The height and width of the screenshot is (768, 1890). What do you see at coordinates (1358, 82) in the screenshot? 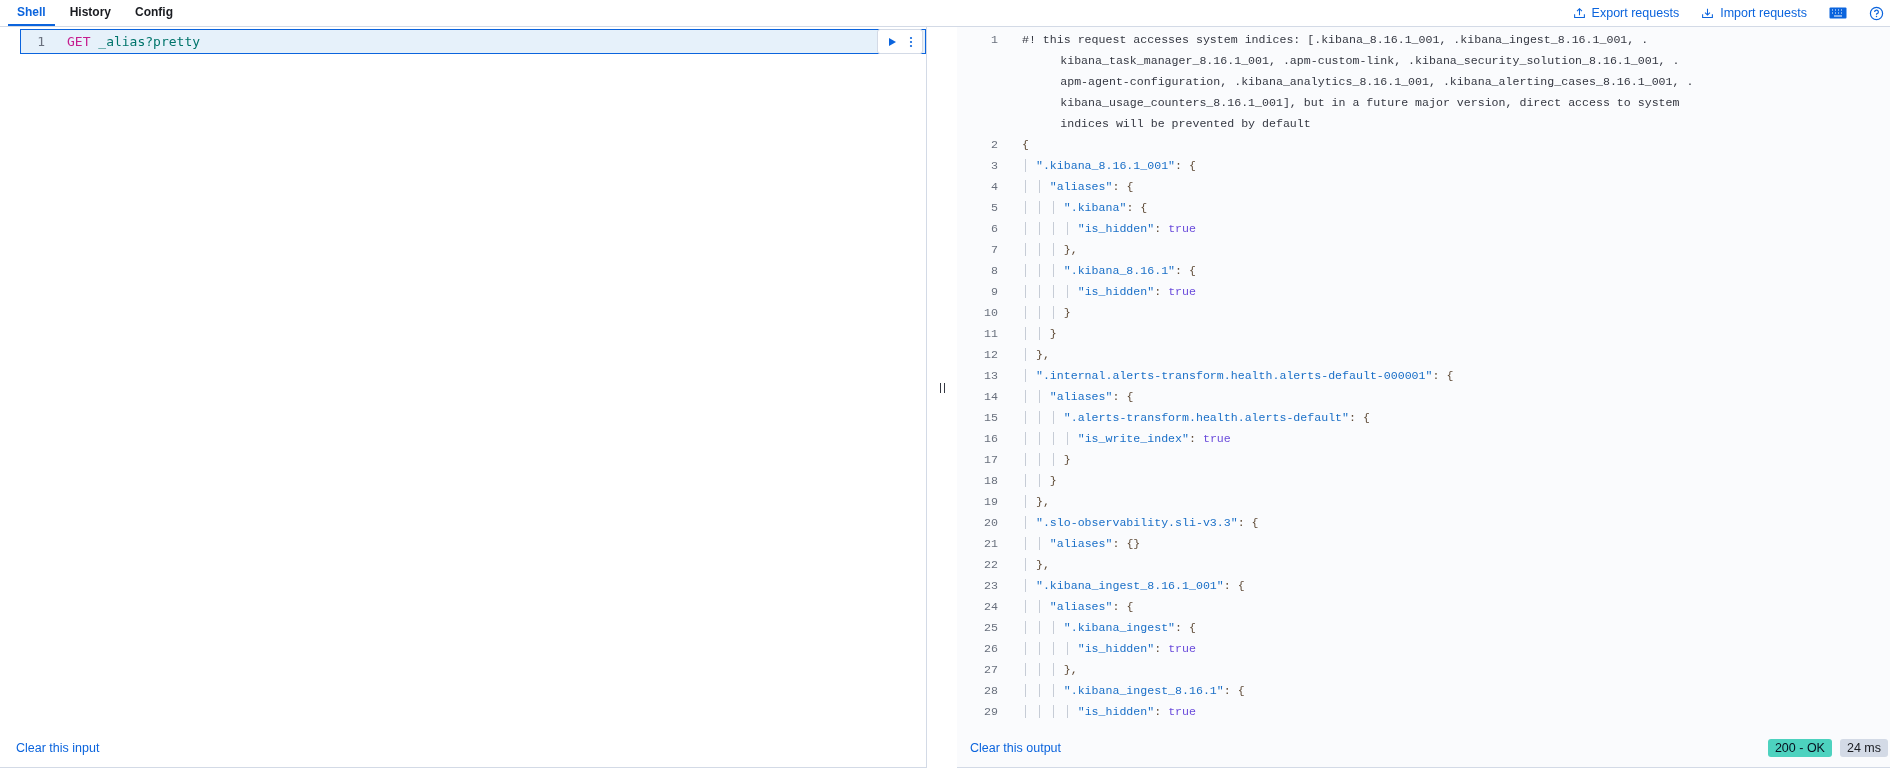
I see `warning-comment: #! this request accesses system indices: [.kibana_8.16.1_001, .kibana_ingest_8.16.1_001, . kibana_task_manager_8.16.1_001, .apm-custom-link, .kibana_security_solution_8.16.1_001, . apm-agent-configuration, .kibana_analytics_8.16.1_001, .kibana_alerting_cases_8.16.1_001, . kibana_usage_counters_8.16.1_001], but in a future major version, direct access to system indices will be prevented by default` at bounding box center [1358, 82].